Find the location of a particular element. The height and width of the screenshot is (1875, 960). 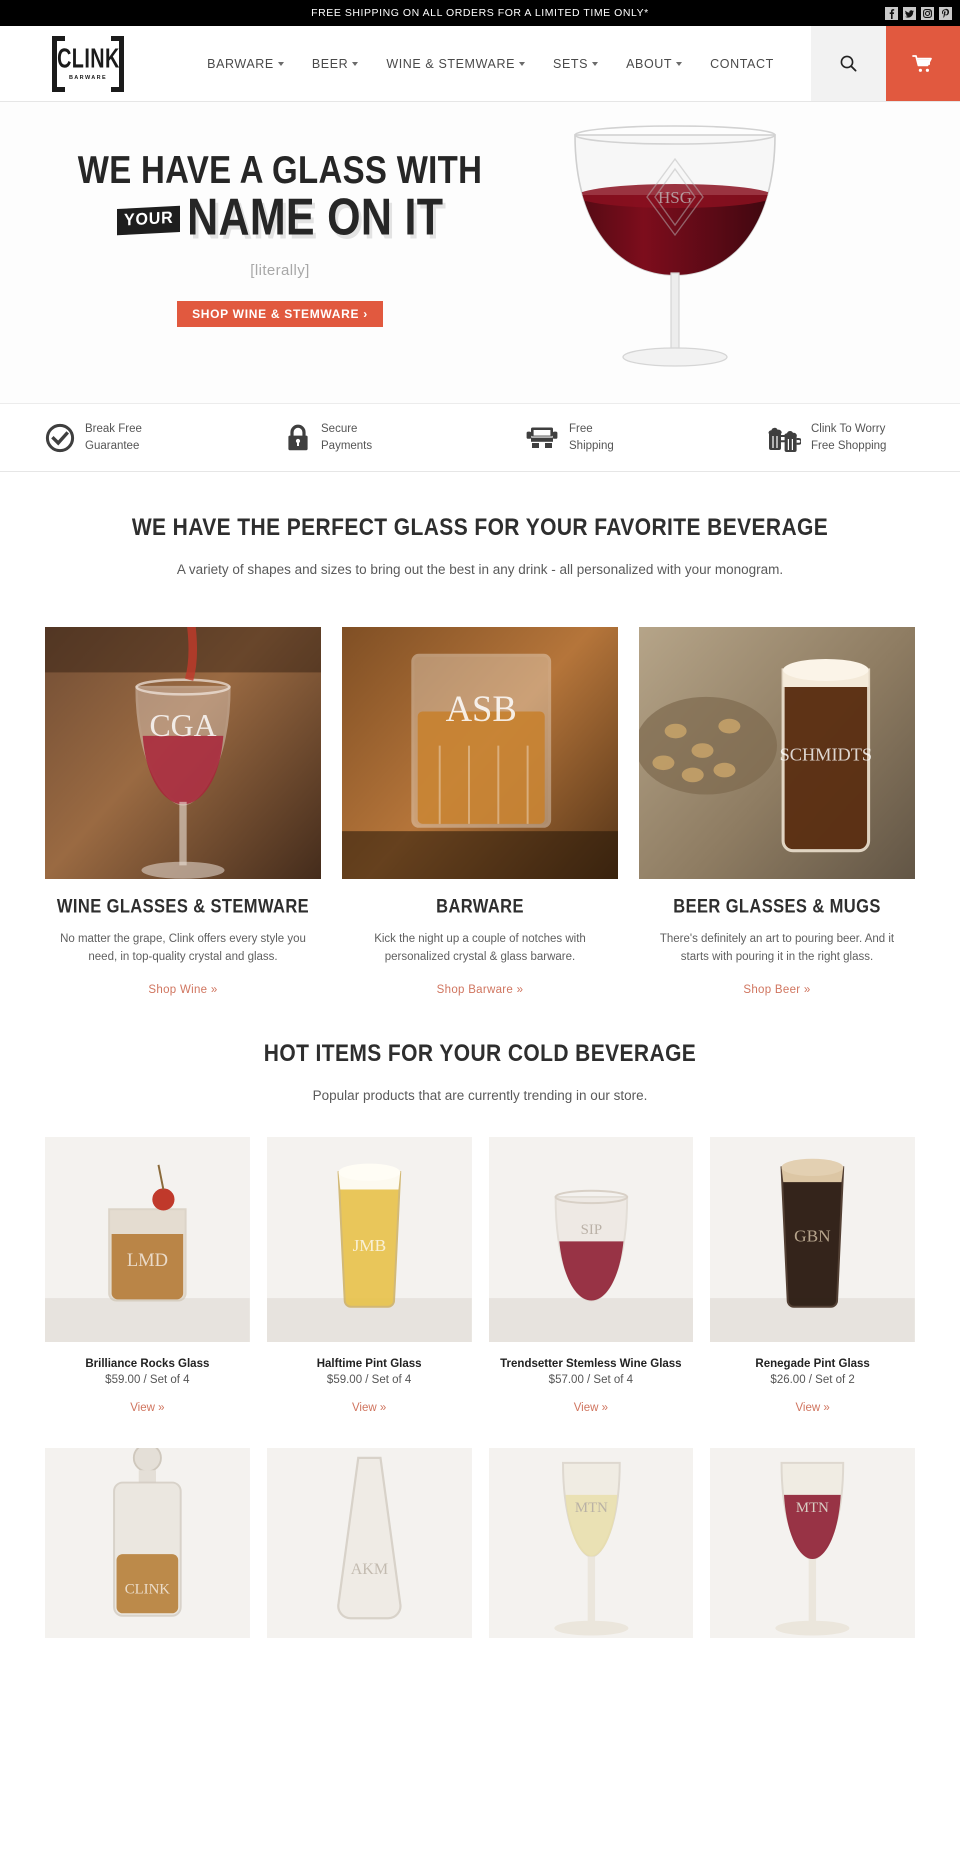

svg-text: LMD is located at coordinates (147, 1261).